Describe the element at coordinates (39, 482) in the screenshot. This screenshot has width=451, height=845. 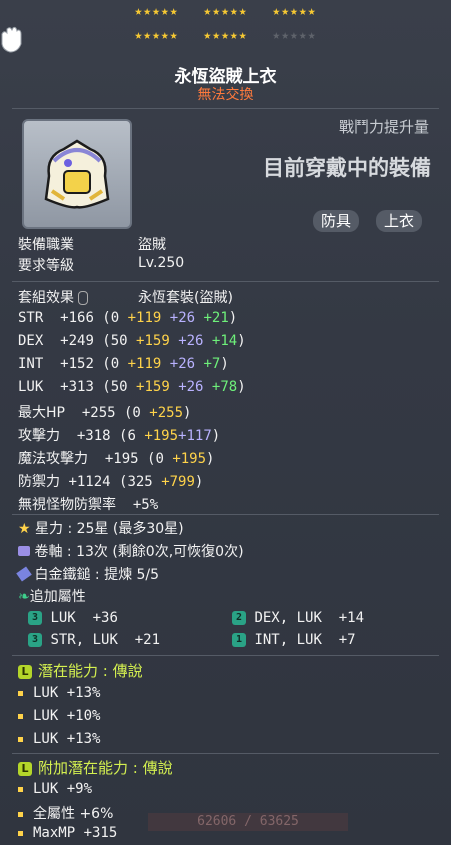
I see `stat-name: 防禦力` at that location.